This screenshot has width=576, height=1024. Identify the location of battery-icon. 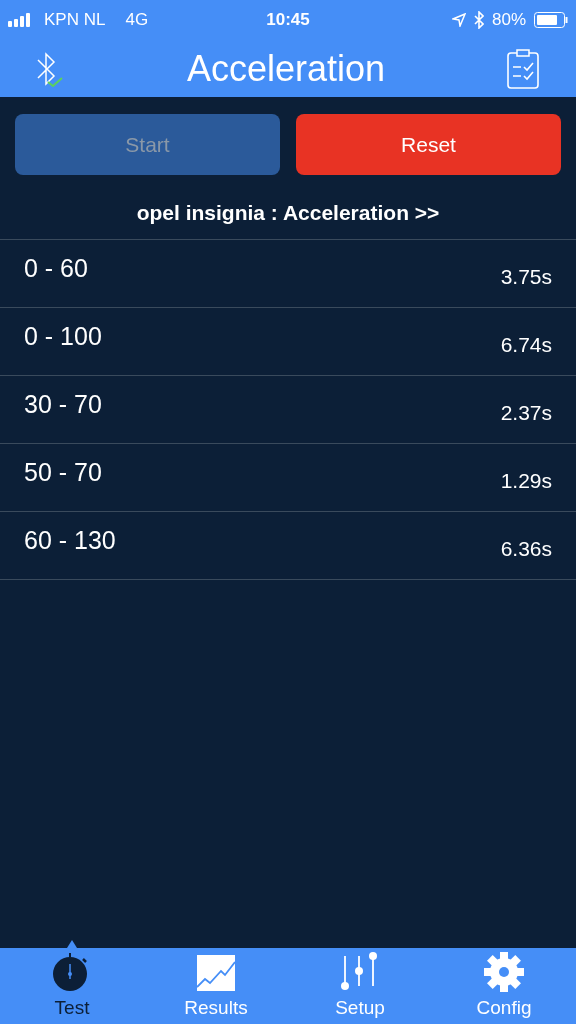
(551, 20).